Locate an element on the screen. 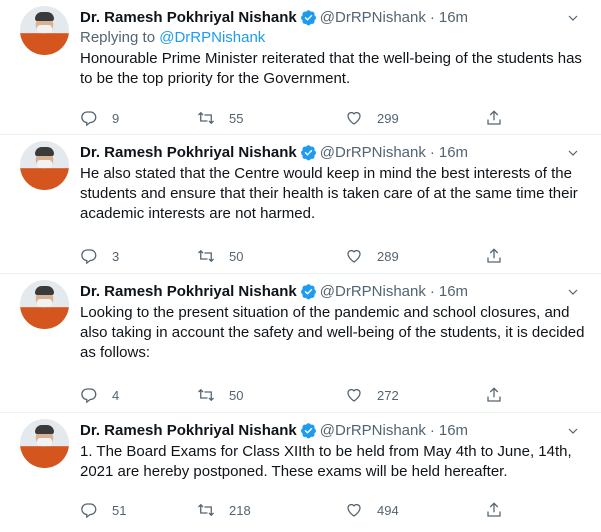 Image resolution: width=601 pixels, height=532 pixels. reply-button: 51 is located at coordinates (103, 510).